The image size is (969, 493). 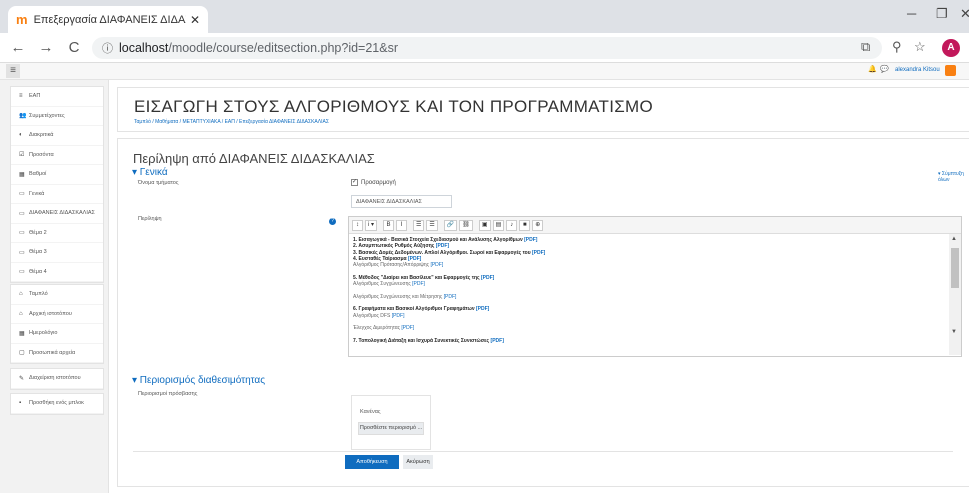 What do you see at coordinates (354, 182) in the screenshot?
I see `checkbox-icon: ✓` at bounding box center [354, 182].